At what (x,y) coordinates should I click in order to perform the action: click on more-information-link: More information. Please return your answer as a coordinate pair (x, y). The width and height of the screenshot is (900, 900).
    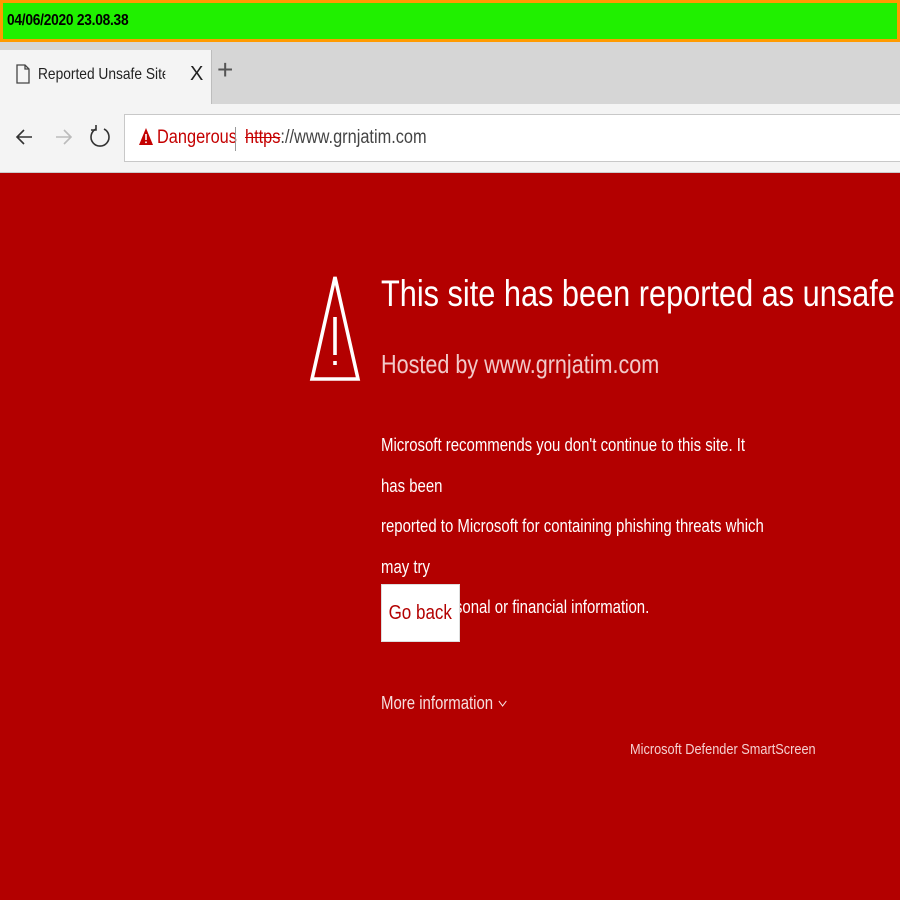
    Looking at the image, I should click on (444, 703).